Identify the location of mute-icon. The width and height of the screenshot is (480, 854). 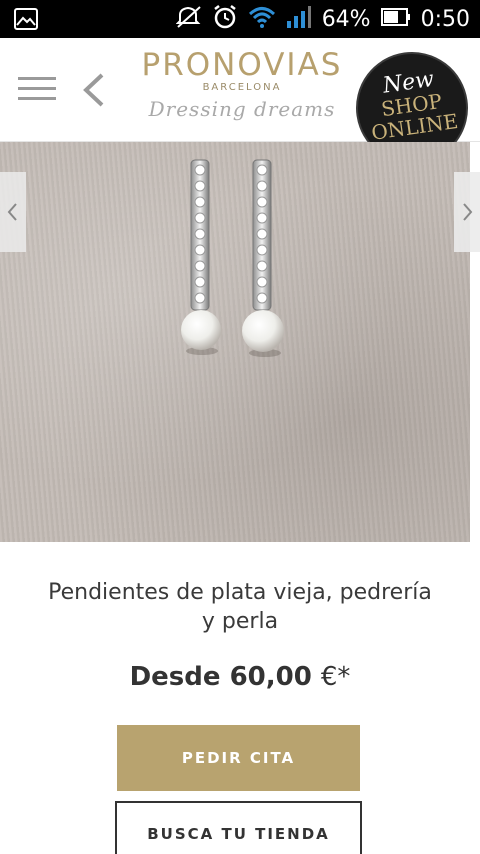
(188, 19).